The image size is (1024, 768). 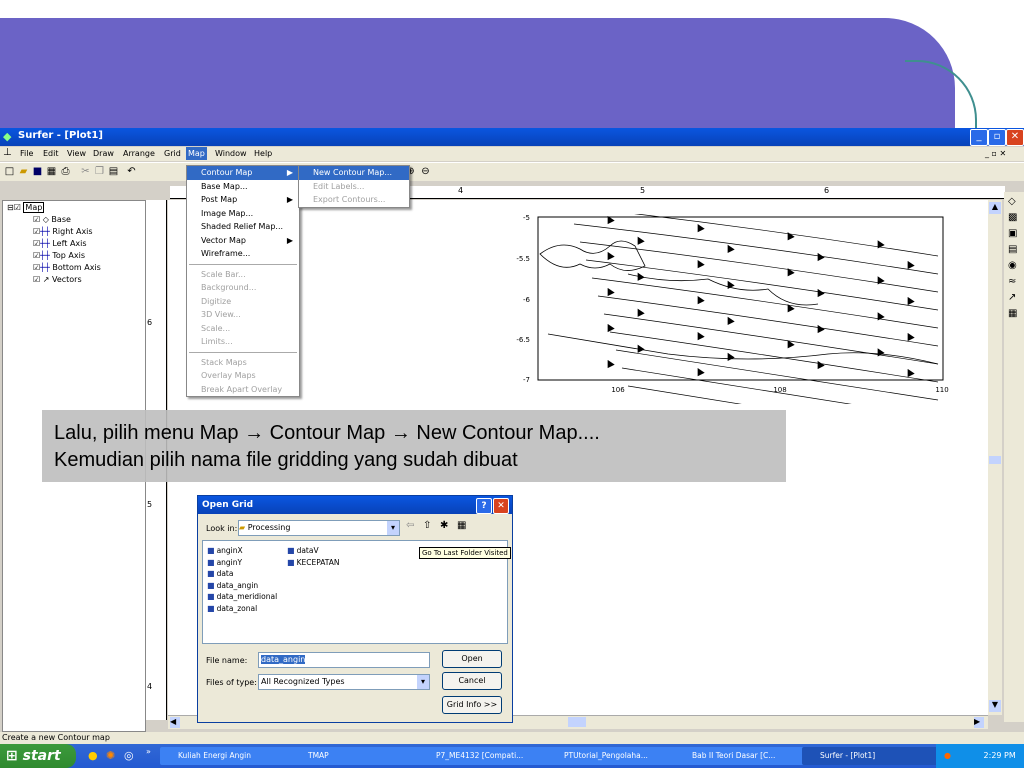 What do you see at coordinates (99, 171) in the screenshot?
I see `copy-icon: ❐` at bounding box center [99, 171].